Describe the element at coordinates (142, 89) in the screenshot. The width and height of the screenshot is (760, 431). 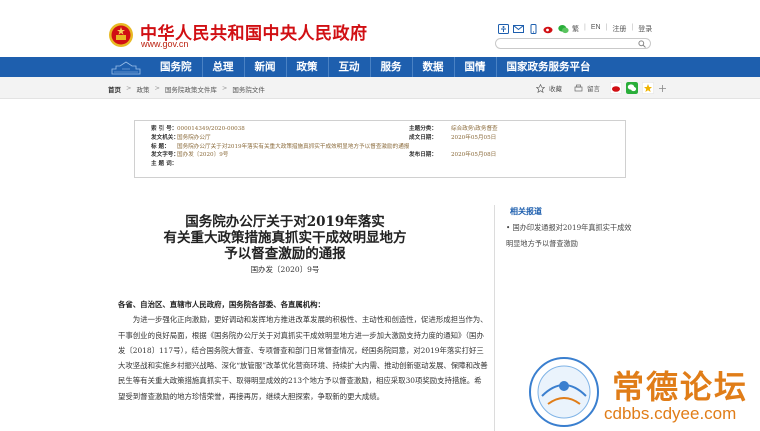
I see `breadcrumb-policy: 政策` at that location.